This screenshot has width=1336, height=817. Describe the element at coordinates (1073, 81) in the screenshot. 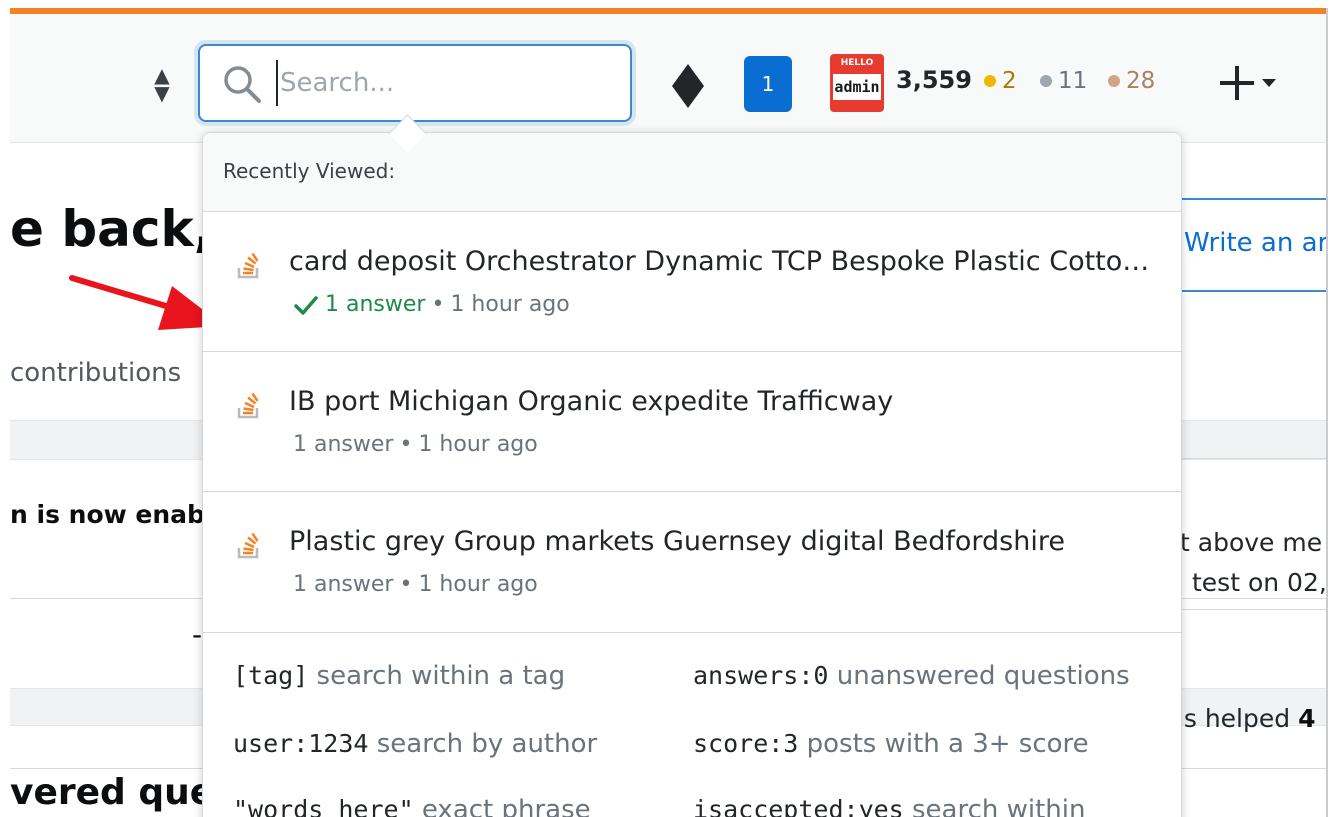

I see `silver-badge-value: 11` at that location.